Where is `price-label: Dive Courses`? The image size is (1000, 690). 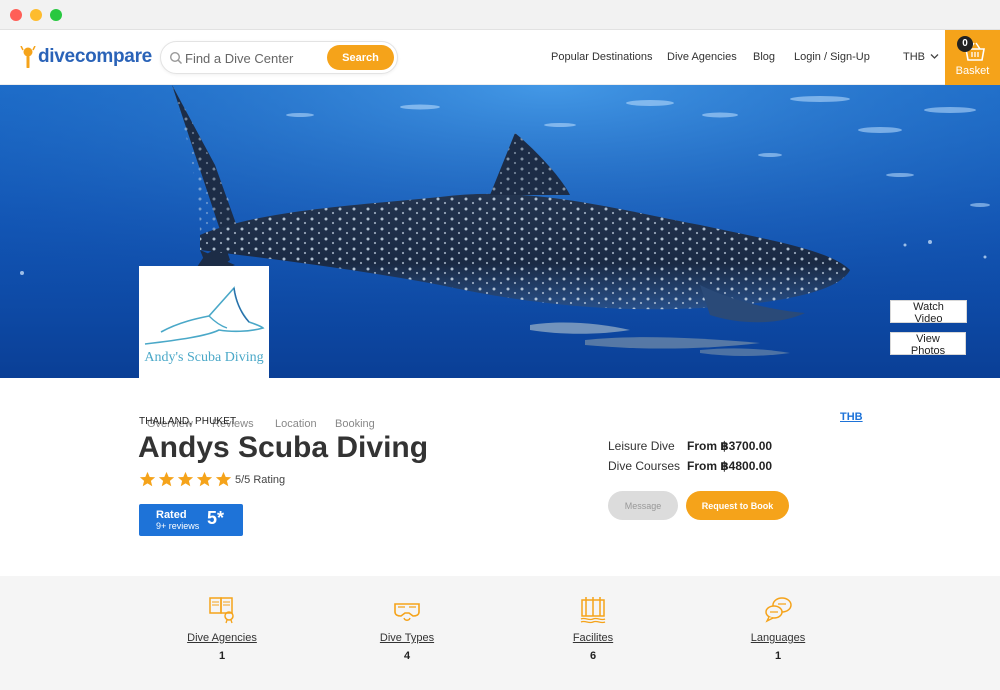
price-label: Dive Courses is located at coordinates (644, 466).